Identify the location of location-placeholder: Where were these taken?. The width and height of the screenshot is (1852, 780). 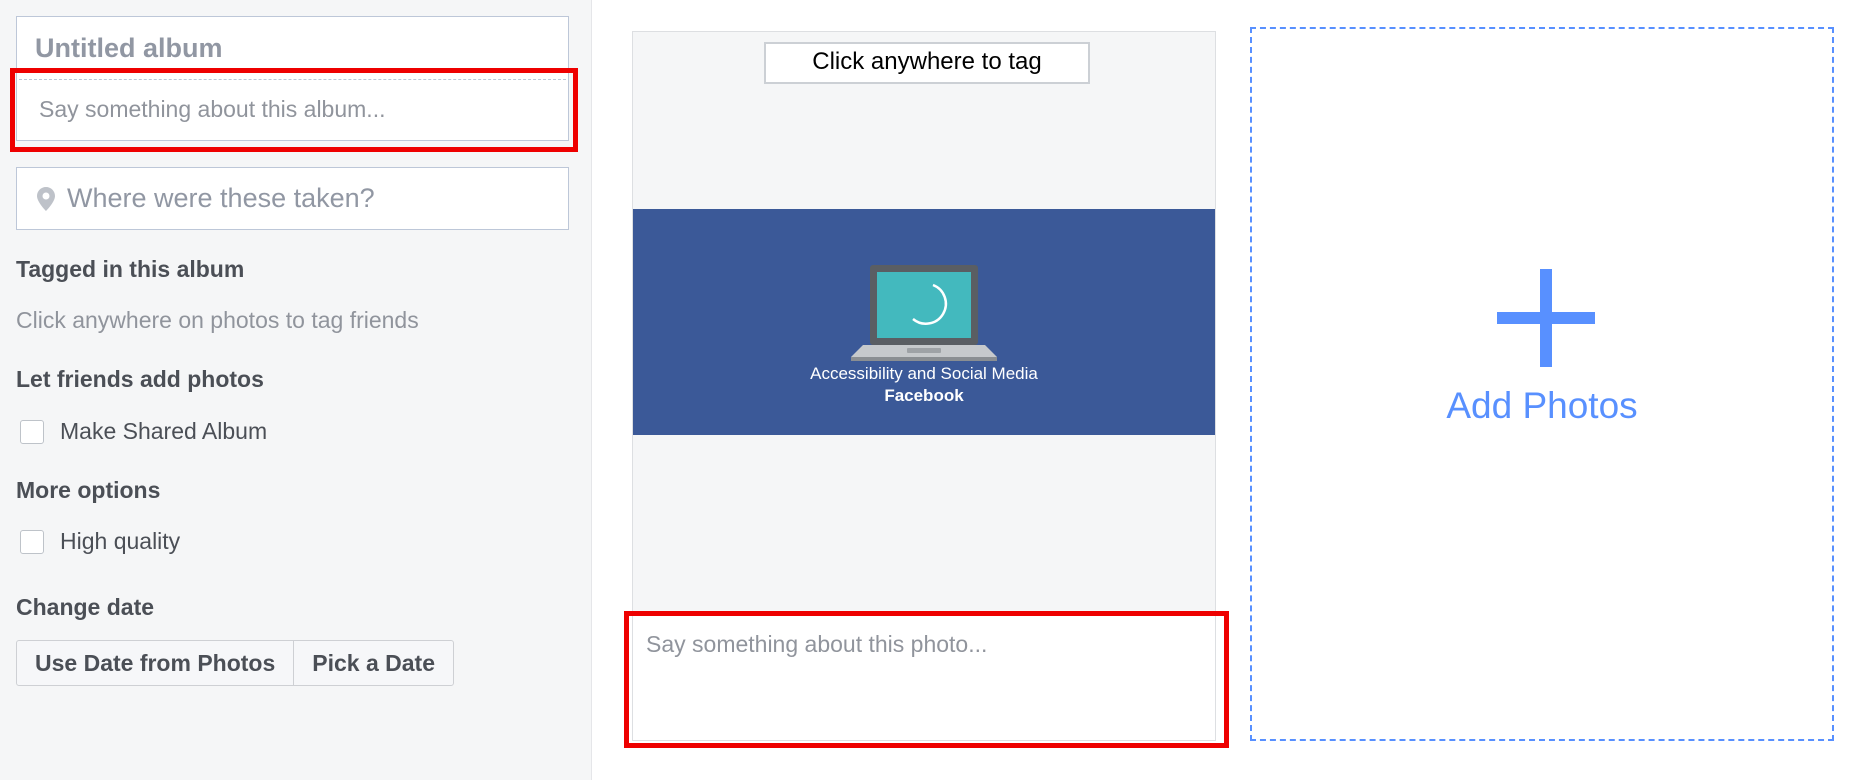
(221, 198).